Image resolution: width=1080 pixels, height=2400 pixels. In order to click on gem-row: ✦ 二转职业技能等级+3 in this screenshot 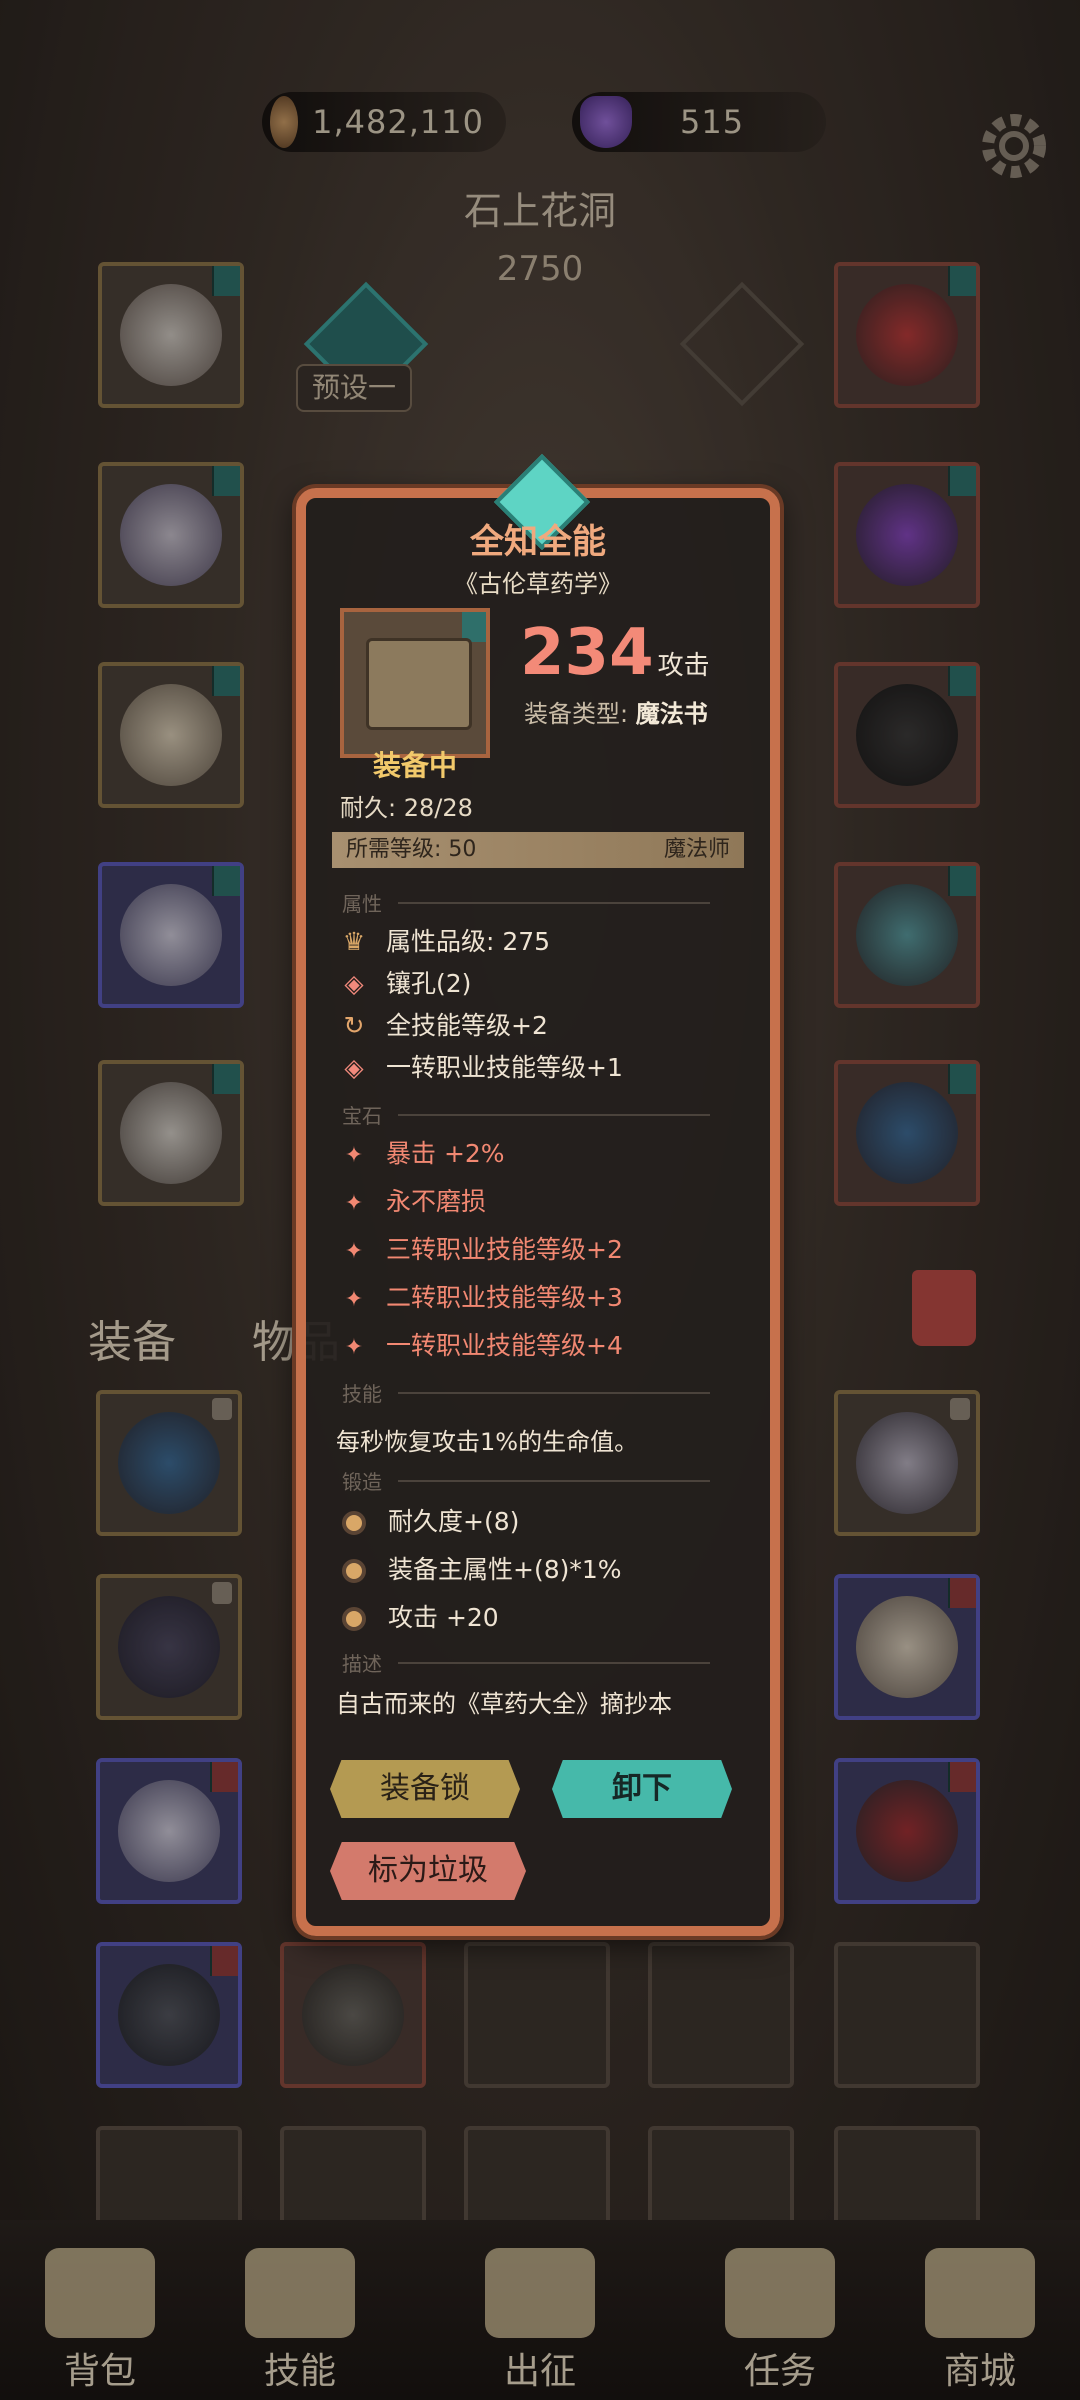, I will do `click(543, 1298)`.